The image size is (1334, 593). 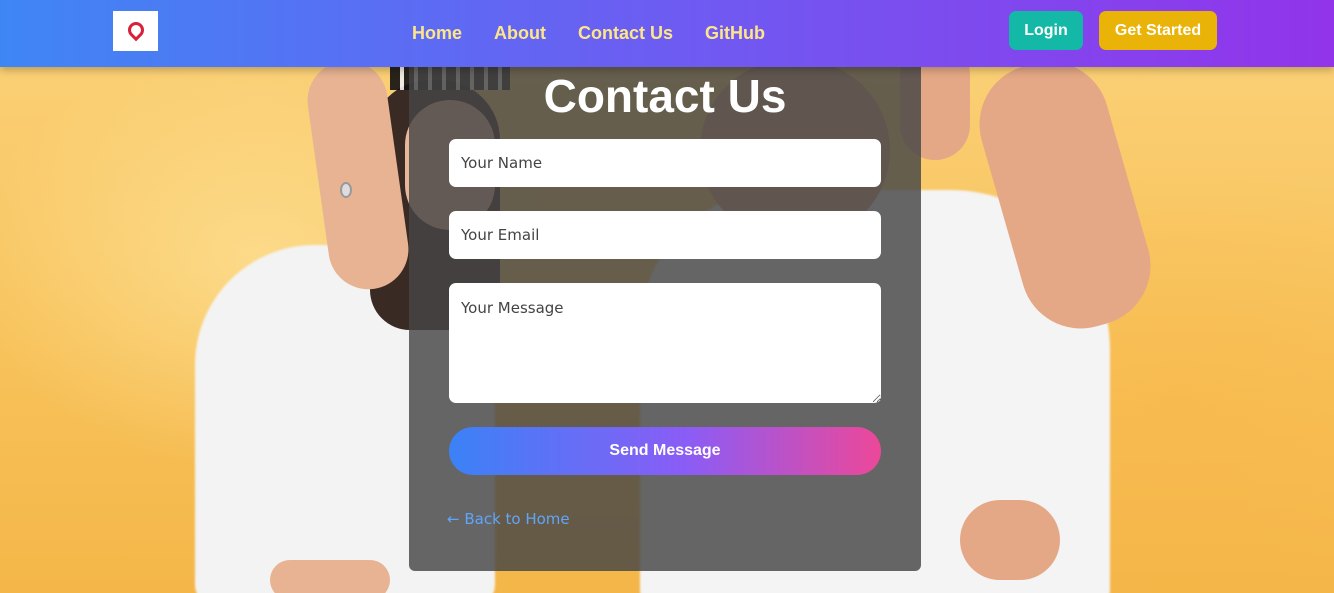 I want to click on logo-icon, so click(x=135, y=30).